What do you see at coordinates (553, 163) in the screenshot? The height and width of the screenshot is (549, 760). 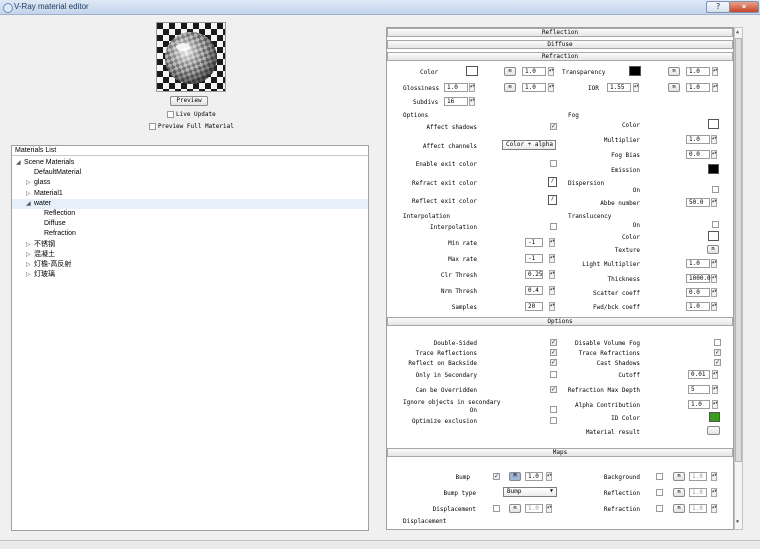 I see `enable-exit-checkbox` at bounding box center [553, 163].